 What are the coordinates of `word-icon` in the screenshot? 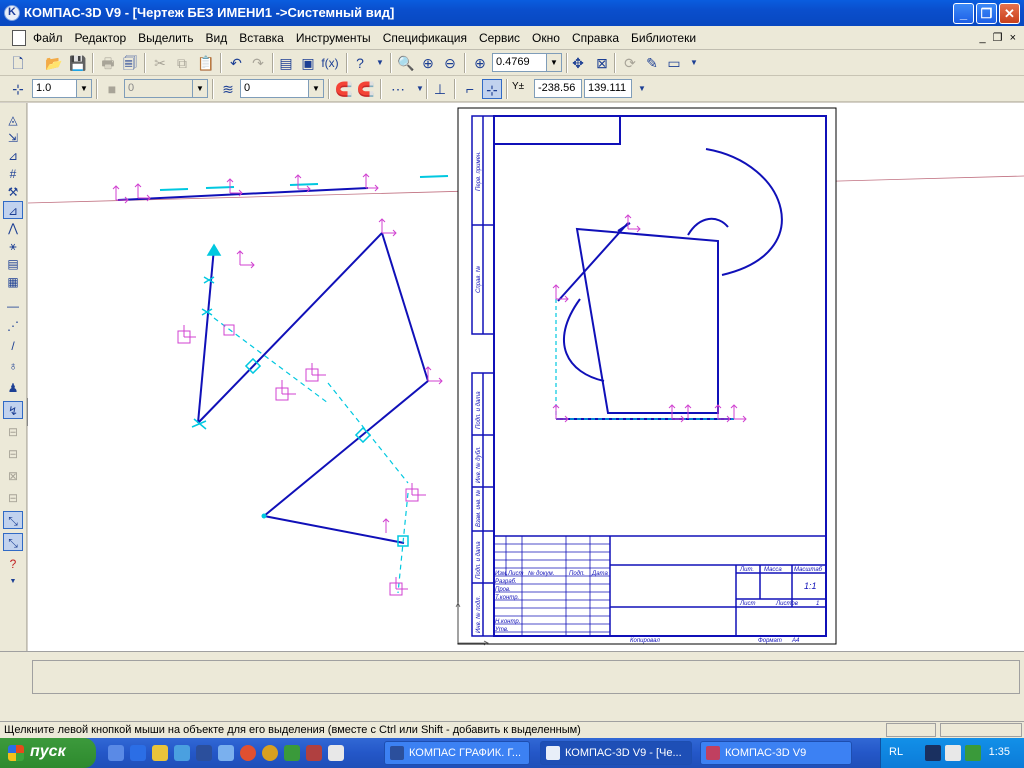 It's located at (204, 753).